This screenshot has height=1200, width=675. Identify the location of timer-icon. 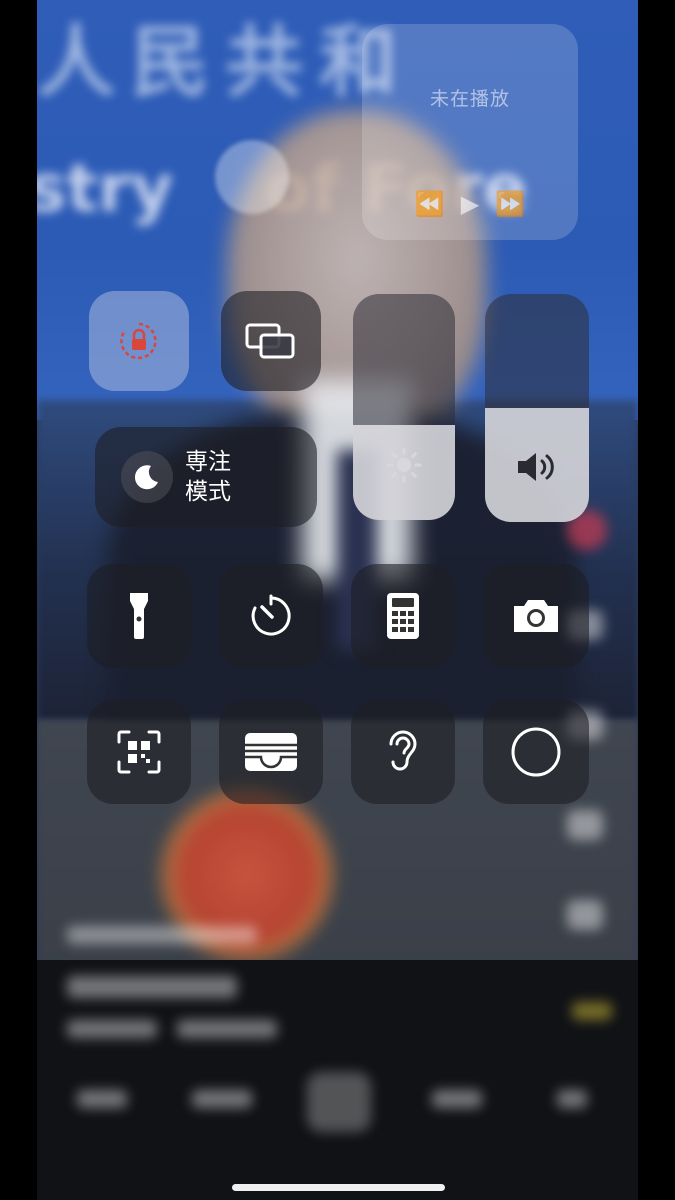
(271, 616).